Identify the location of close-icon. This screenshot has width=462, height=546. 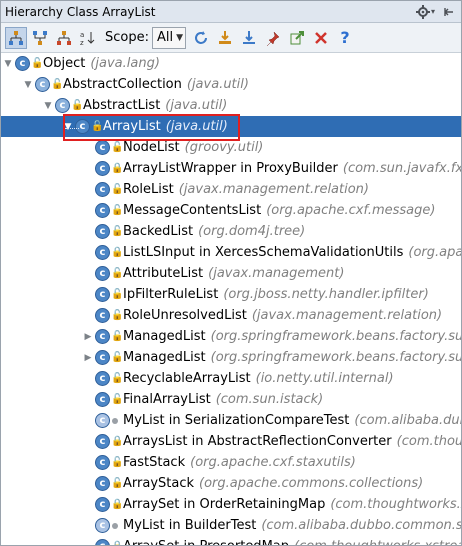
(321, 38).